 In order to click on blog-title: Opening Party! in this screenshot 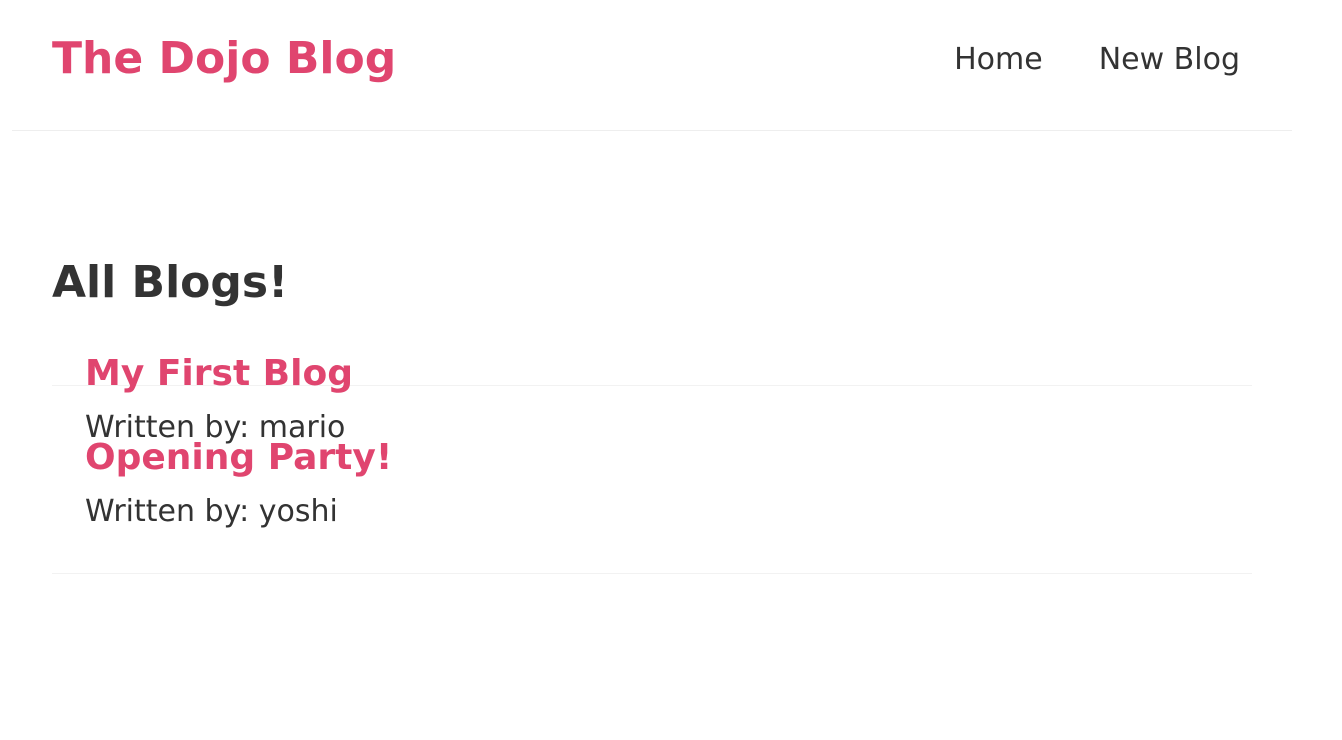, I will do `click(668, 433)`.